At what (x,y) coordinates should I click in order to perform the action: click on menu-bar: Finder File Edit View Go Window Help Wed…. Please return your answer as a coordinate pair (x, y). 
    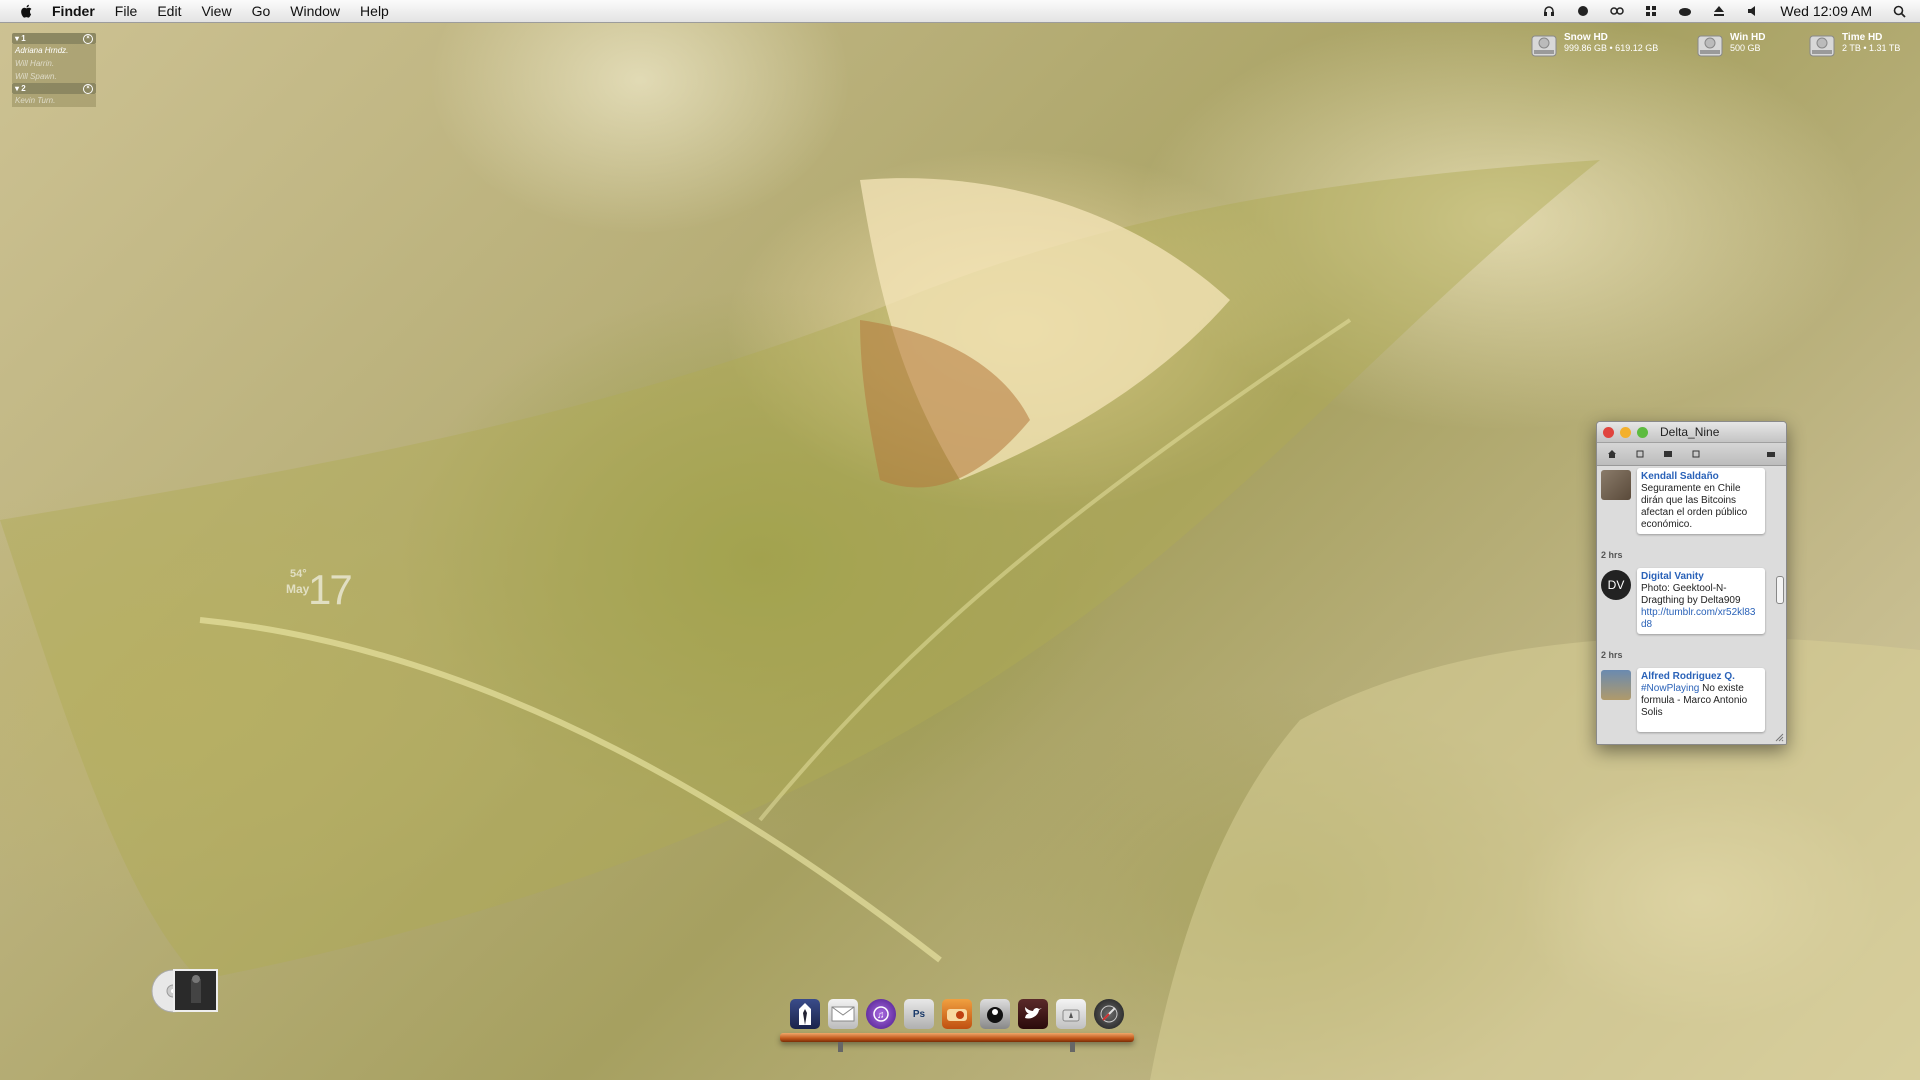
    Looking at the image, I should click on (960, 11).